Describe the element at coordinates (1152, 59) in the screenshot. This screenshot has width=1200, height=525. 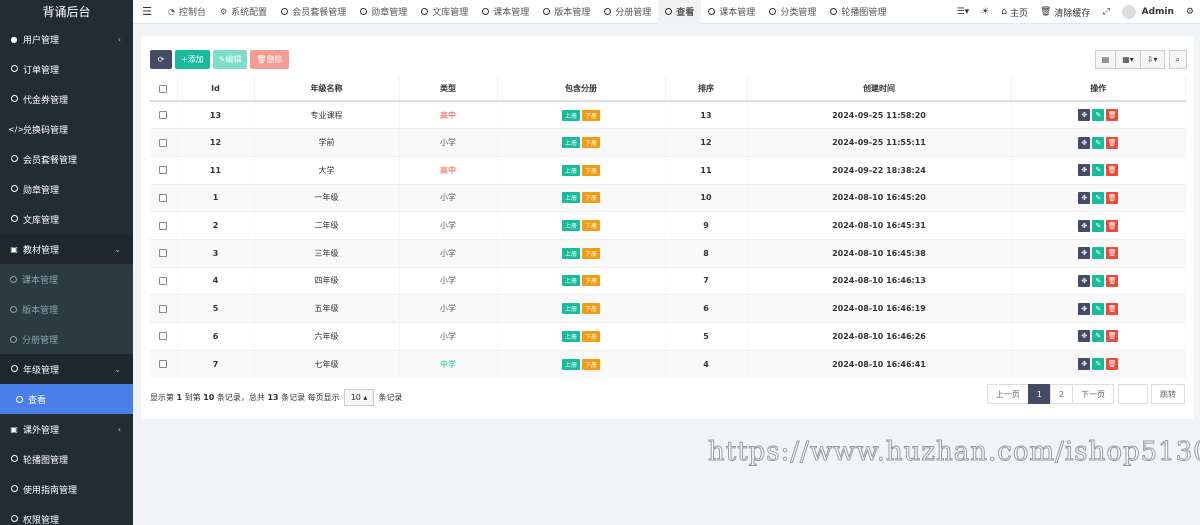
I see `export-icon: ⇩▾` at that location.